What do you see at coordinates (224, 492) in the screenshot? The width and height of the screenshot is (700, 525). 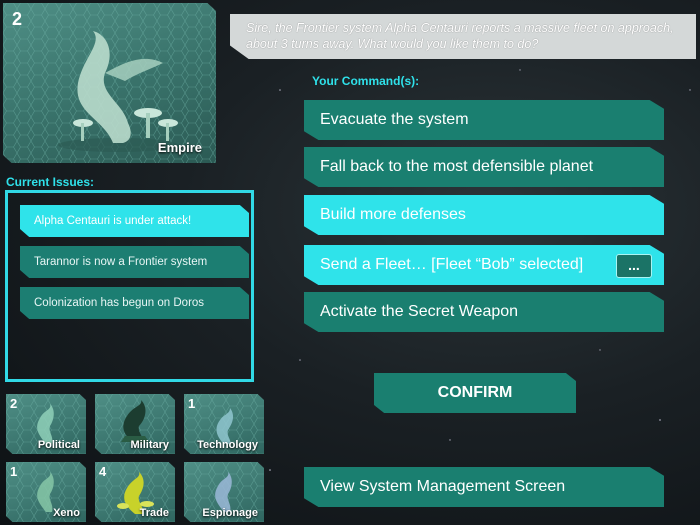 I see `advisor-espionage: Espionage` at bounding box center [224, 492].